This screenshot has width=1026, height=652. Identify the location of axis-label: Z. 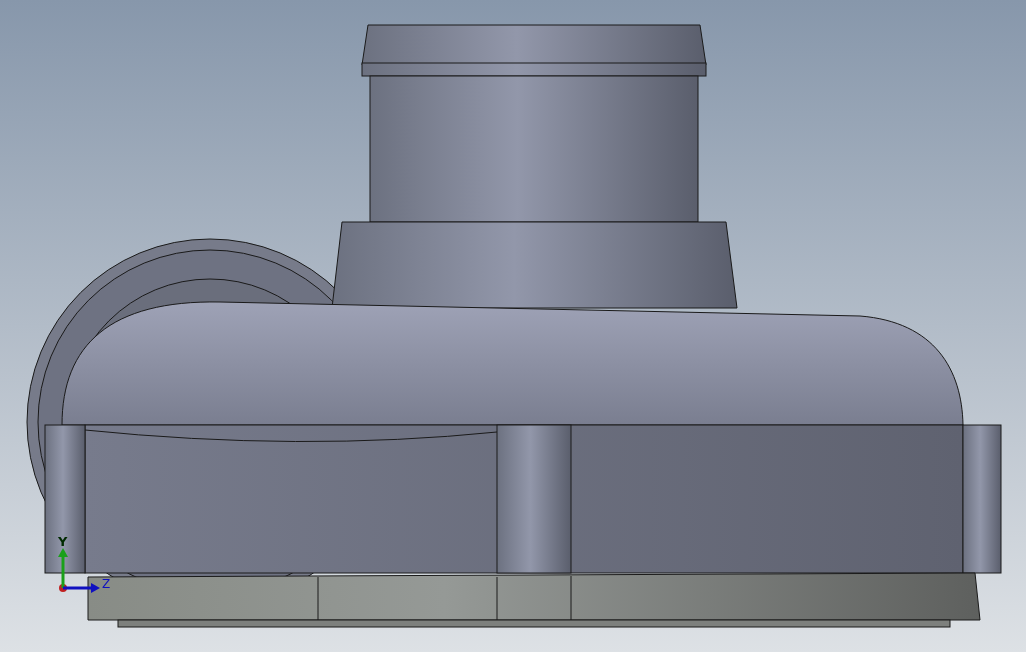
(106, 584).